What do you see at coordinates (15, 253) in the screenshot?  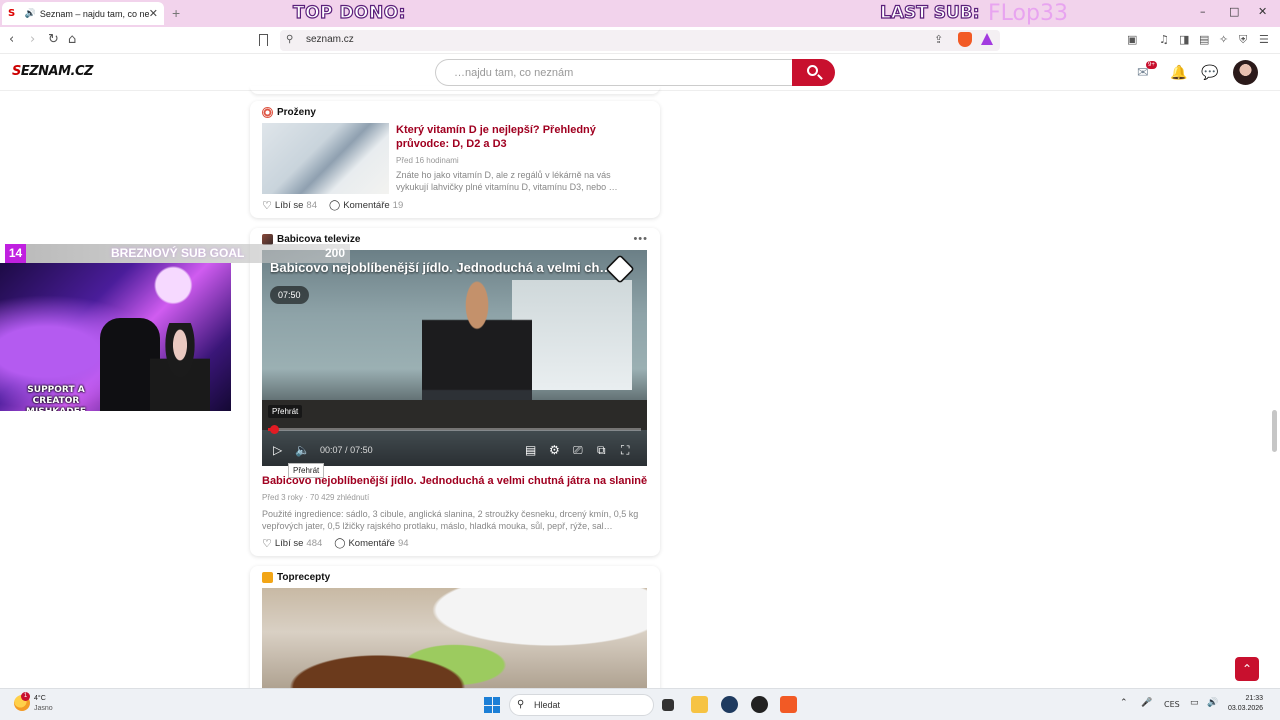 I see `sub-goal-current: 14` at bounding box center [15, 253].